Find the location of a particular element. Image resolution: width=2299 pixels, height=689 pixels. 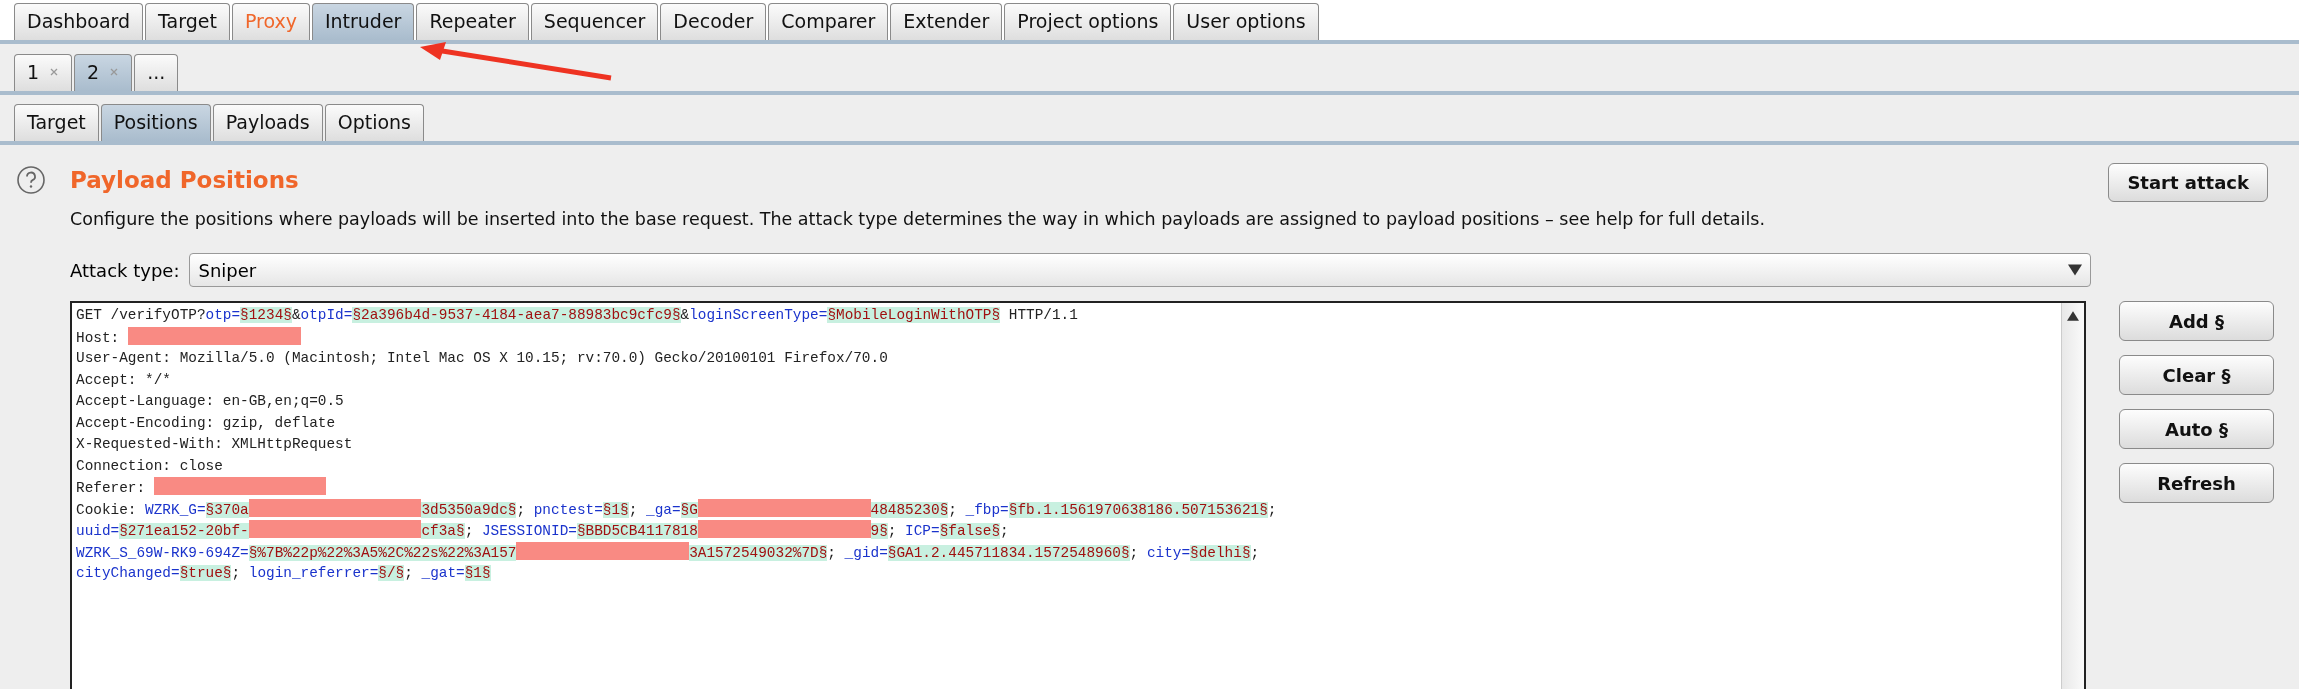

request-text: User-Agent: Mozilla/5.0 (Macintosh; Intel Mac OS X 10.15; rv:70.0) Gecko/20100101 Firefox/70.0 is located at coordinates (482, 358).